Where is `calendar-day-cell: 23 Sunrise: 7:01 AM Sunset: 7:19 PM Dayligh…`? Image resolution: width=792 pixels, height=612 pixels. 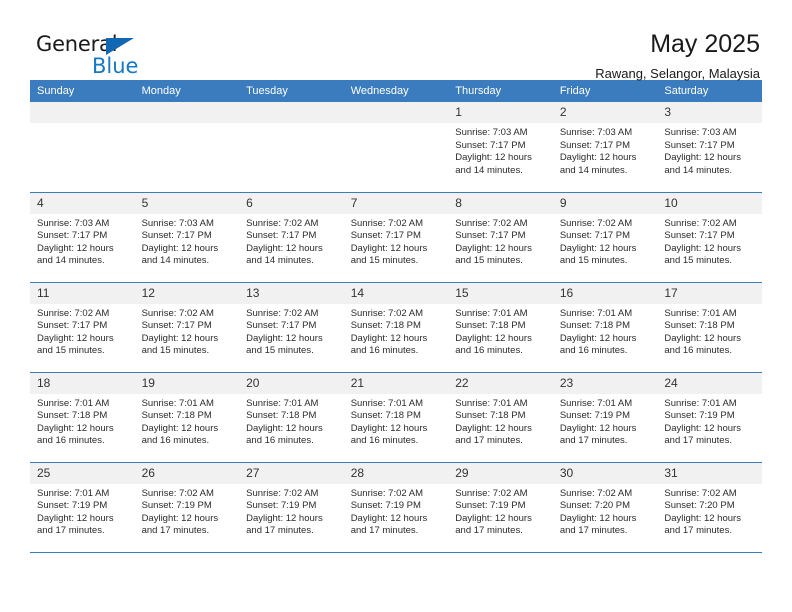 calendar-day-cell: 23 Sunrise: 7:01 AM Sunset: 7:19 PM Dayligh… is located at coordinates (605, 417).